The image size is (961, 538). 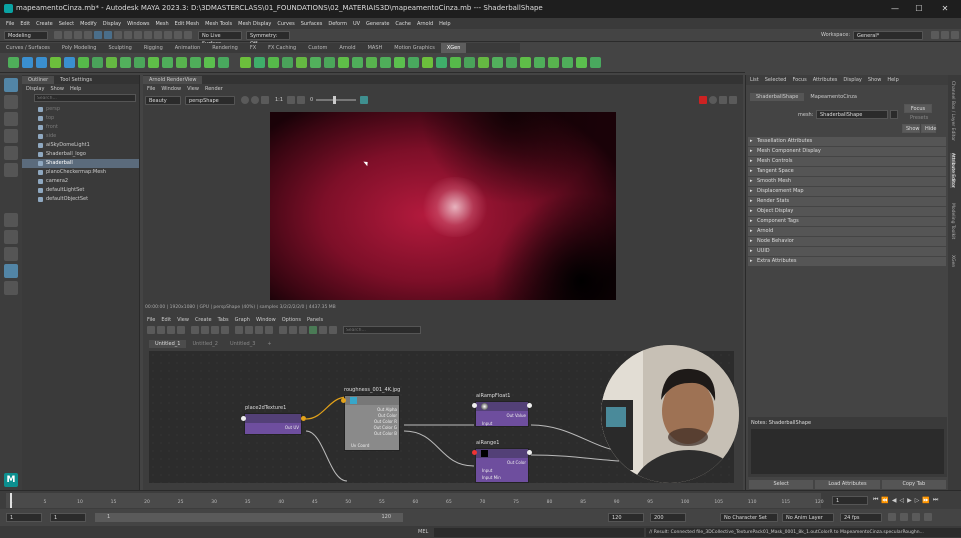 What do you see at coordinates (439, 448) in the screenshot?
I see `connection-file-range` at bounding box center [439, 448].